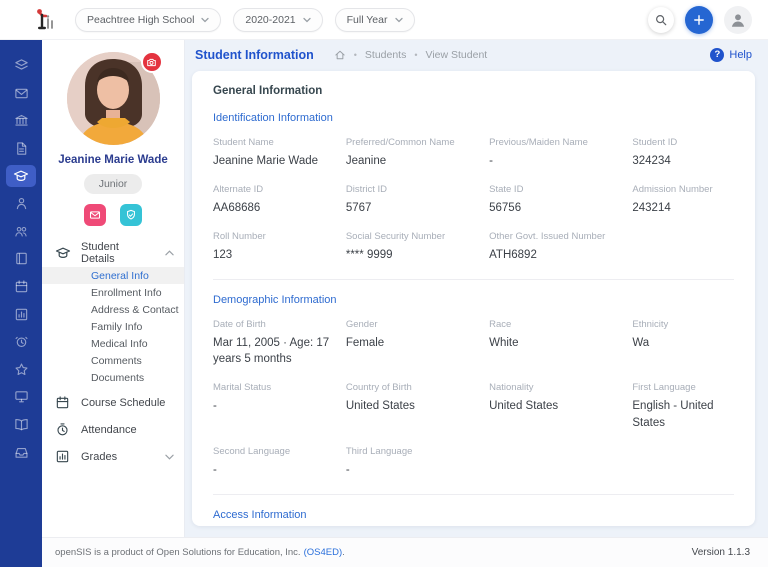 The image size is (768, 567). What do you see at coordinates (683, 343) in the screenshot?
I see `field-ethnicity: Ethnicity Wa` at bounding box center [683, 343].